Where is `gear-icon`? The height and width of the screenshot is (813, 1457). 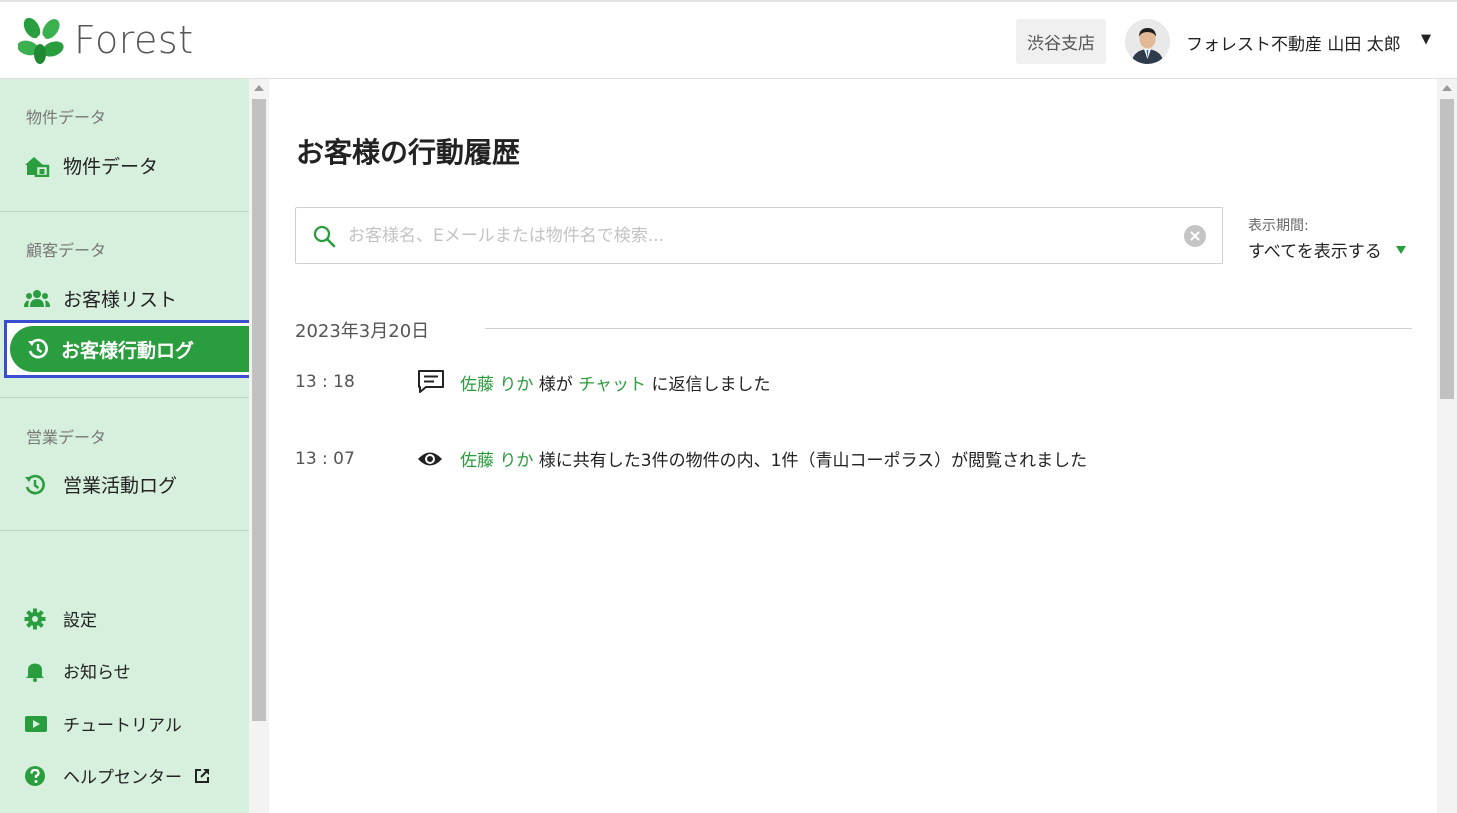 gear-icon is located at coordinates (38, 619).